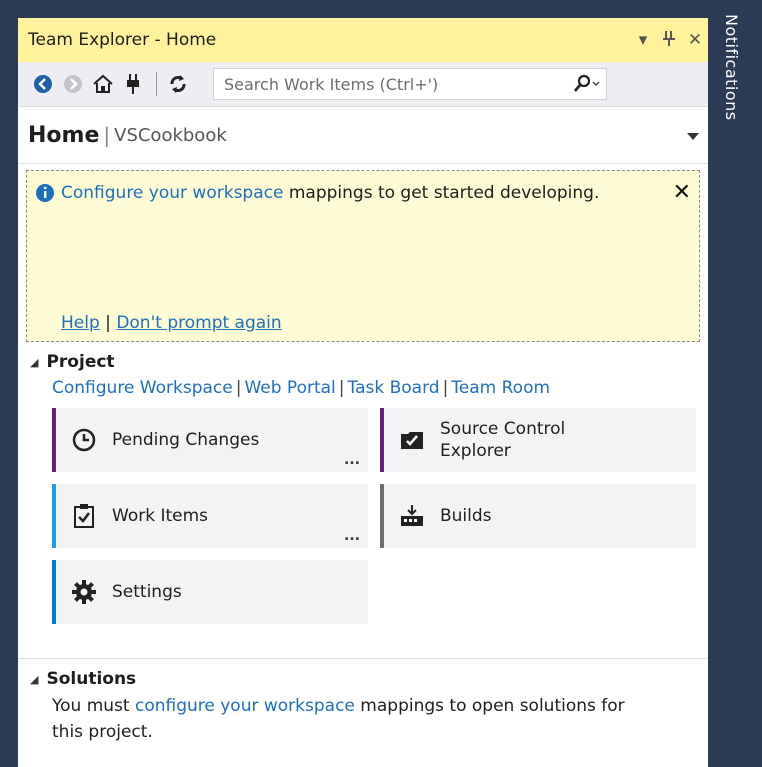 The width and height of the screenshot is (762, 767). Describe the element at coordinates (394, 388) in the screenshot. I see `task-board-link: Task Board` at that location.